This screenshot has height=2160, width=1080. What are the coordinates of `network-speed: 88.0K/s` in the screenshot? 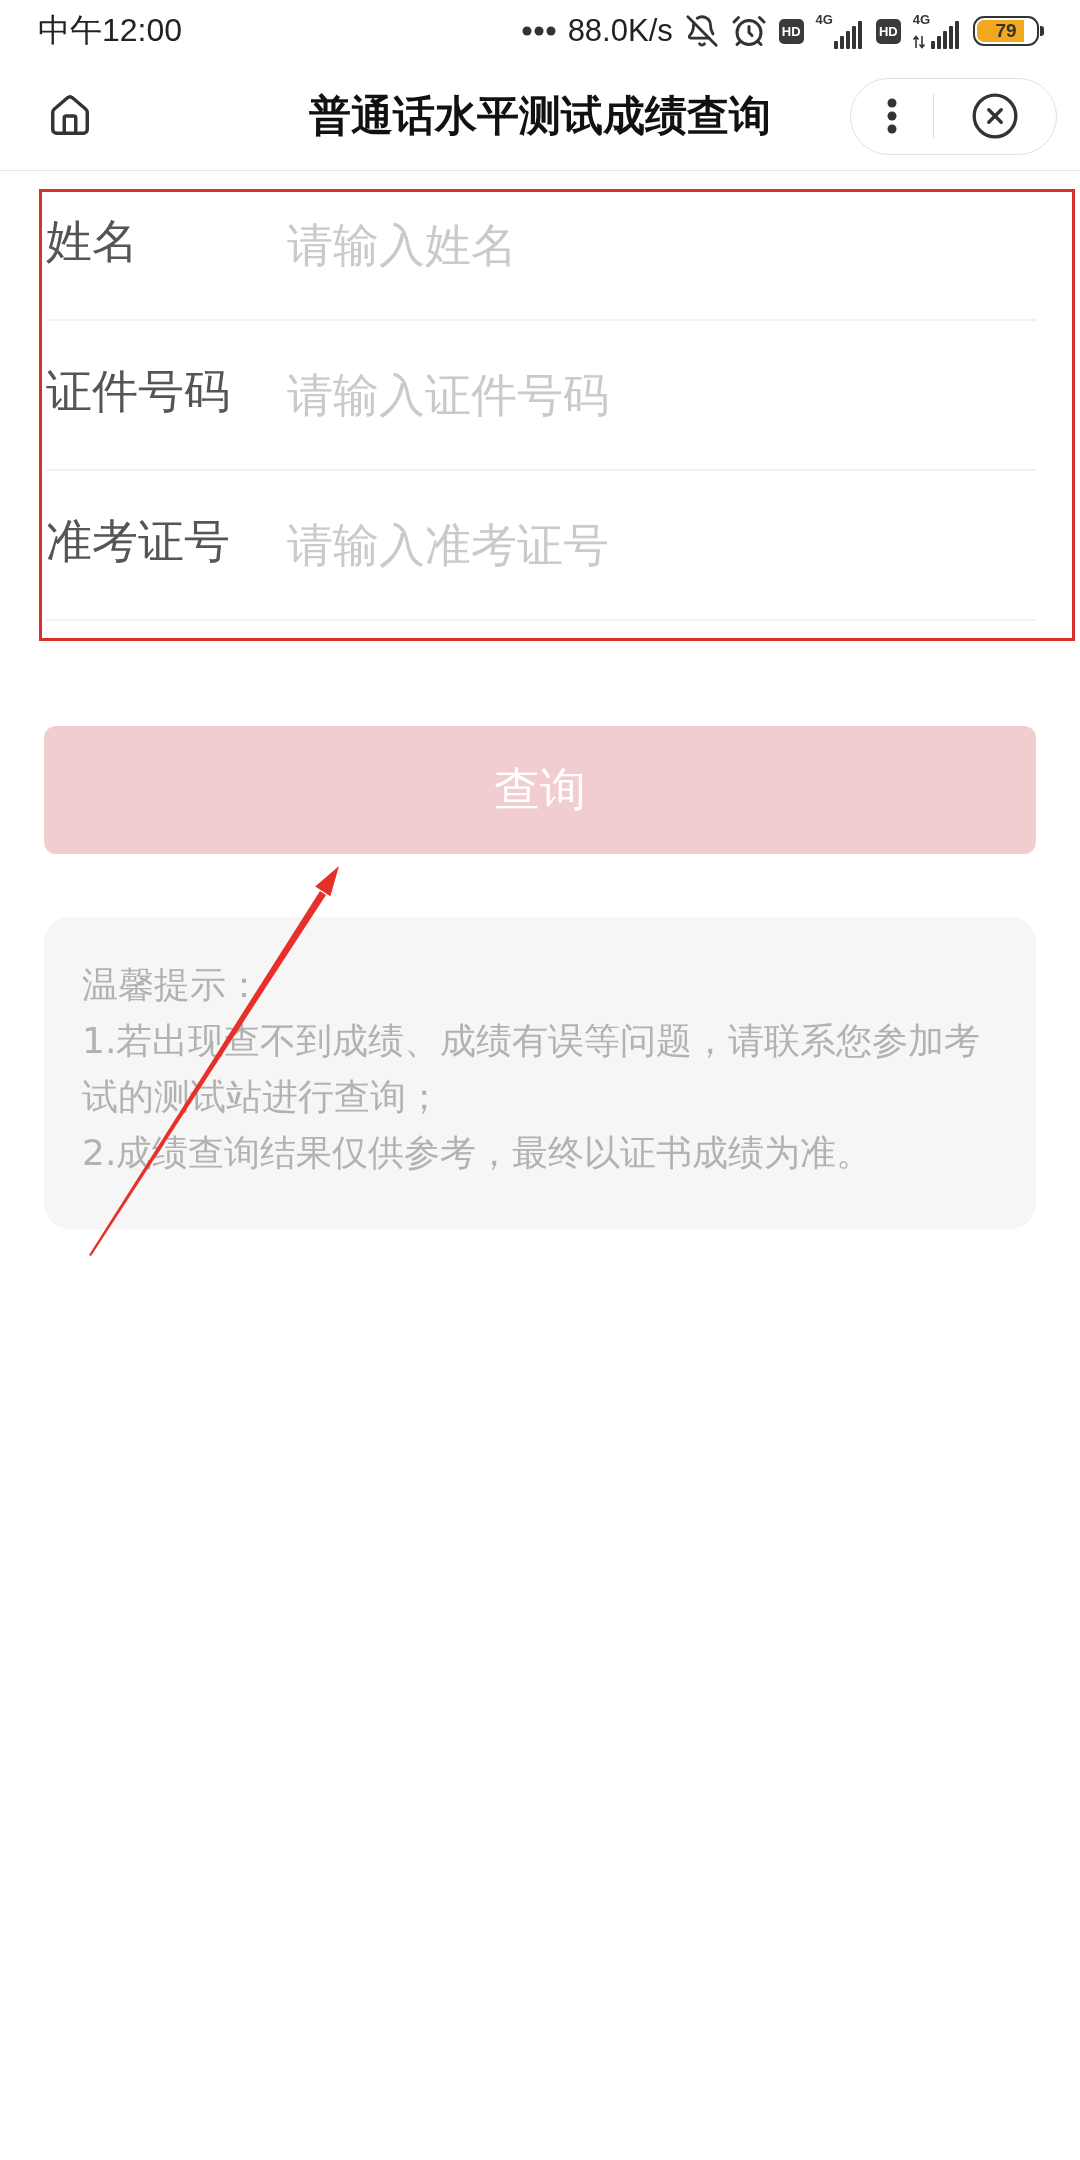 It's located at (620, 31).